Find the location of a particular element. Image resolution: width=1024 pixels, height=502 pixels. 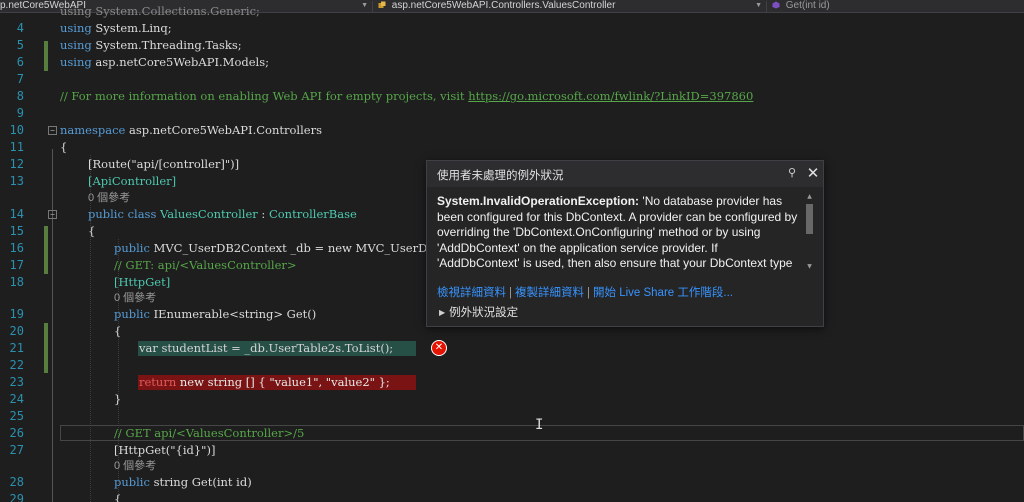

line-number: 24 is located at coordinates (16, 399).